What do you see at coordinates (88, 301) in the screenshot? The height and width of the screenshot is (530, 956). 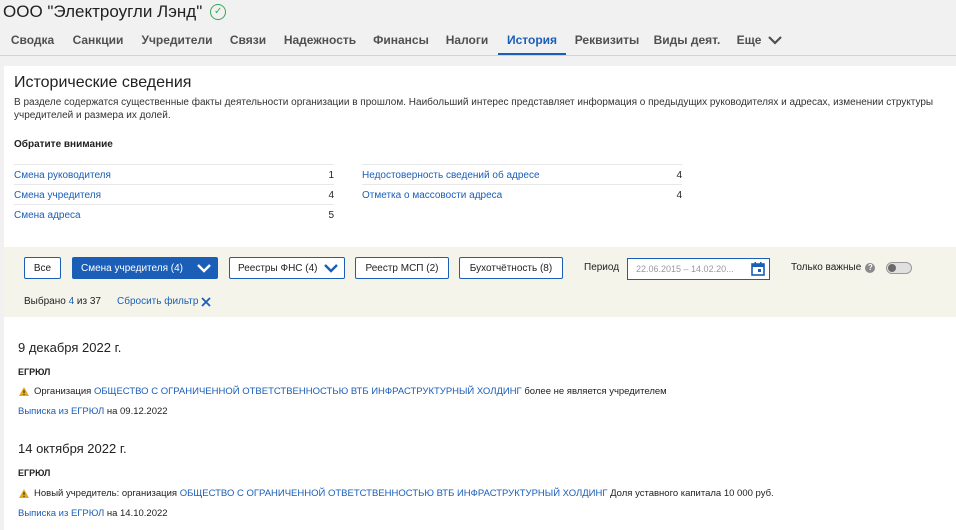 I see `selected-suffix: из 37` at bounding box center [88, 301].